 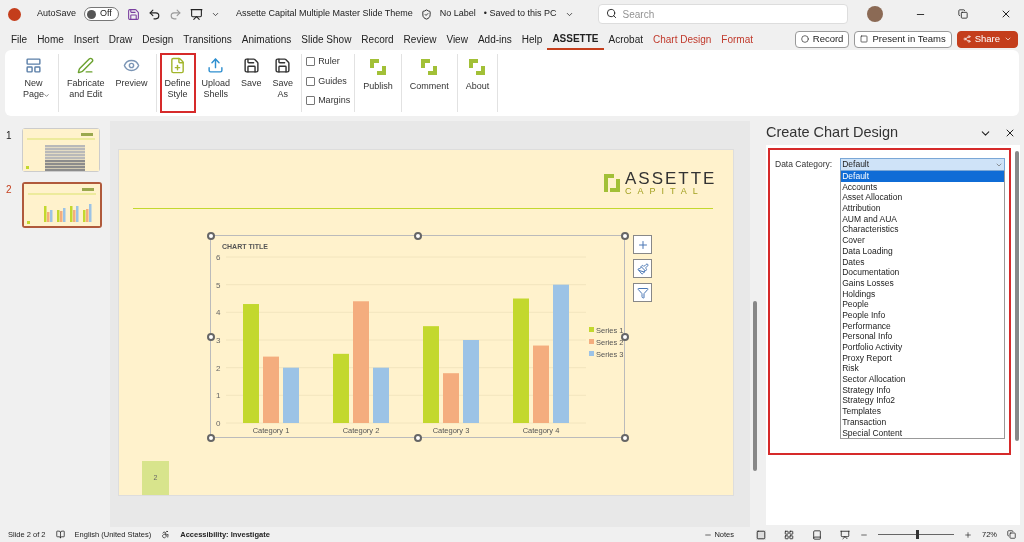 What do you see at coordinates (1008, 39) in the screenshot?
I see `caret-icon` at bounding box center [1008, 39].